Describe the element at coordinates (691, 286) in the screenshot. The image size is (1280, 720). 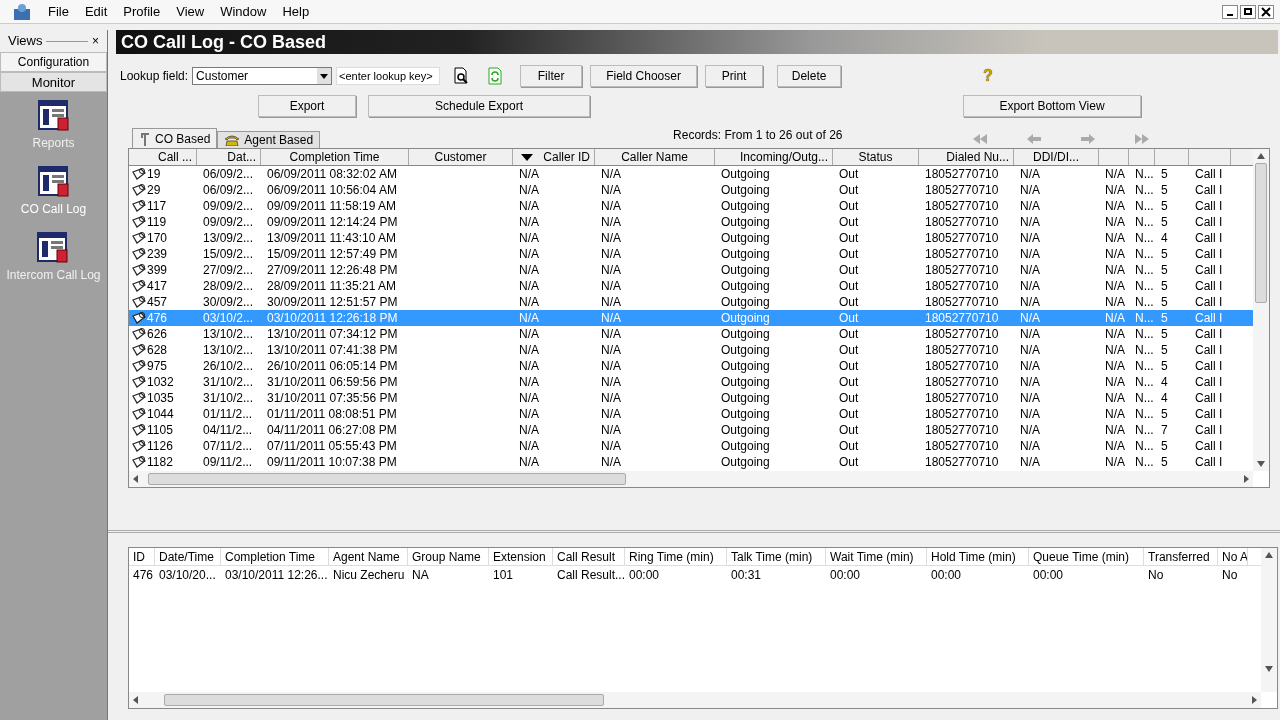
I see `table-row: 417 28/09/2... 28/09/2011 11:35:21 AM N/A N/A Outgoing Out 18052770710 N/A N/A N... 5 Call I` at that location.